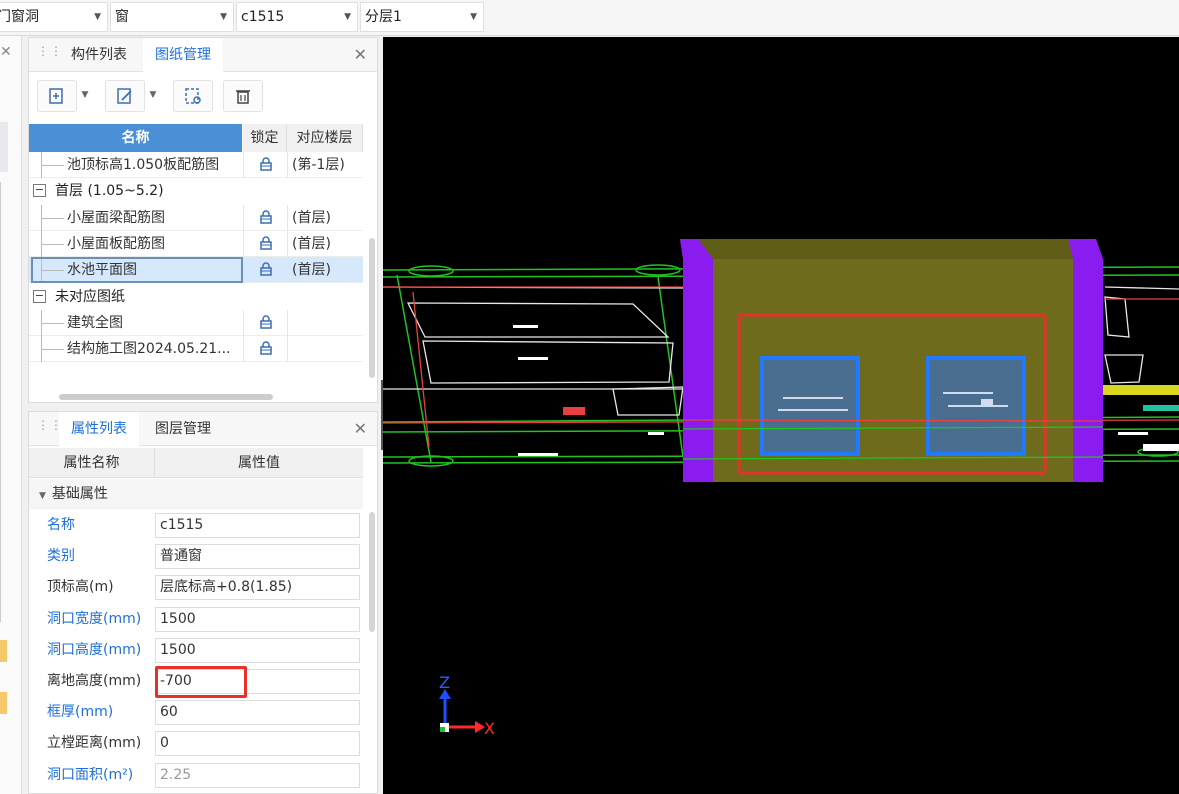 This screenshot has width=1179, height=794. What do you see at coordinates (61, 525) in the screenshot?
I see `property-key: 名称` at bounding box center [61, 525].